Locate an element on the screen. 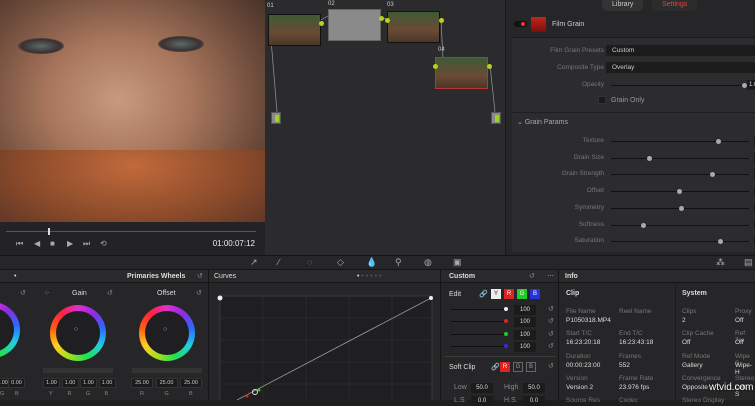  soft-clip-b: B is located at coordinates (531, 367).